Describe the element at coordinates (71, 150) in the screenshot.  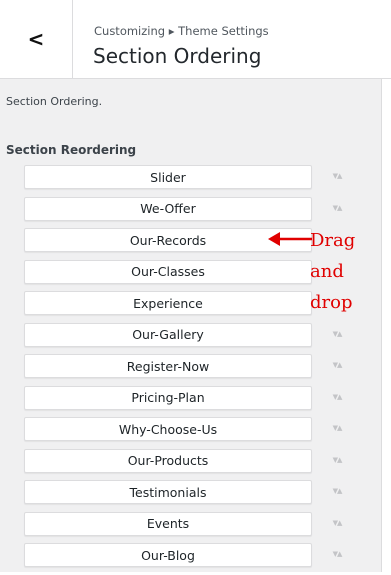
I see `section-reordering-heading: Section Reordering` at that location.